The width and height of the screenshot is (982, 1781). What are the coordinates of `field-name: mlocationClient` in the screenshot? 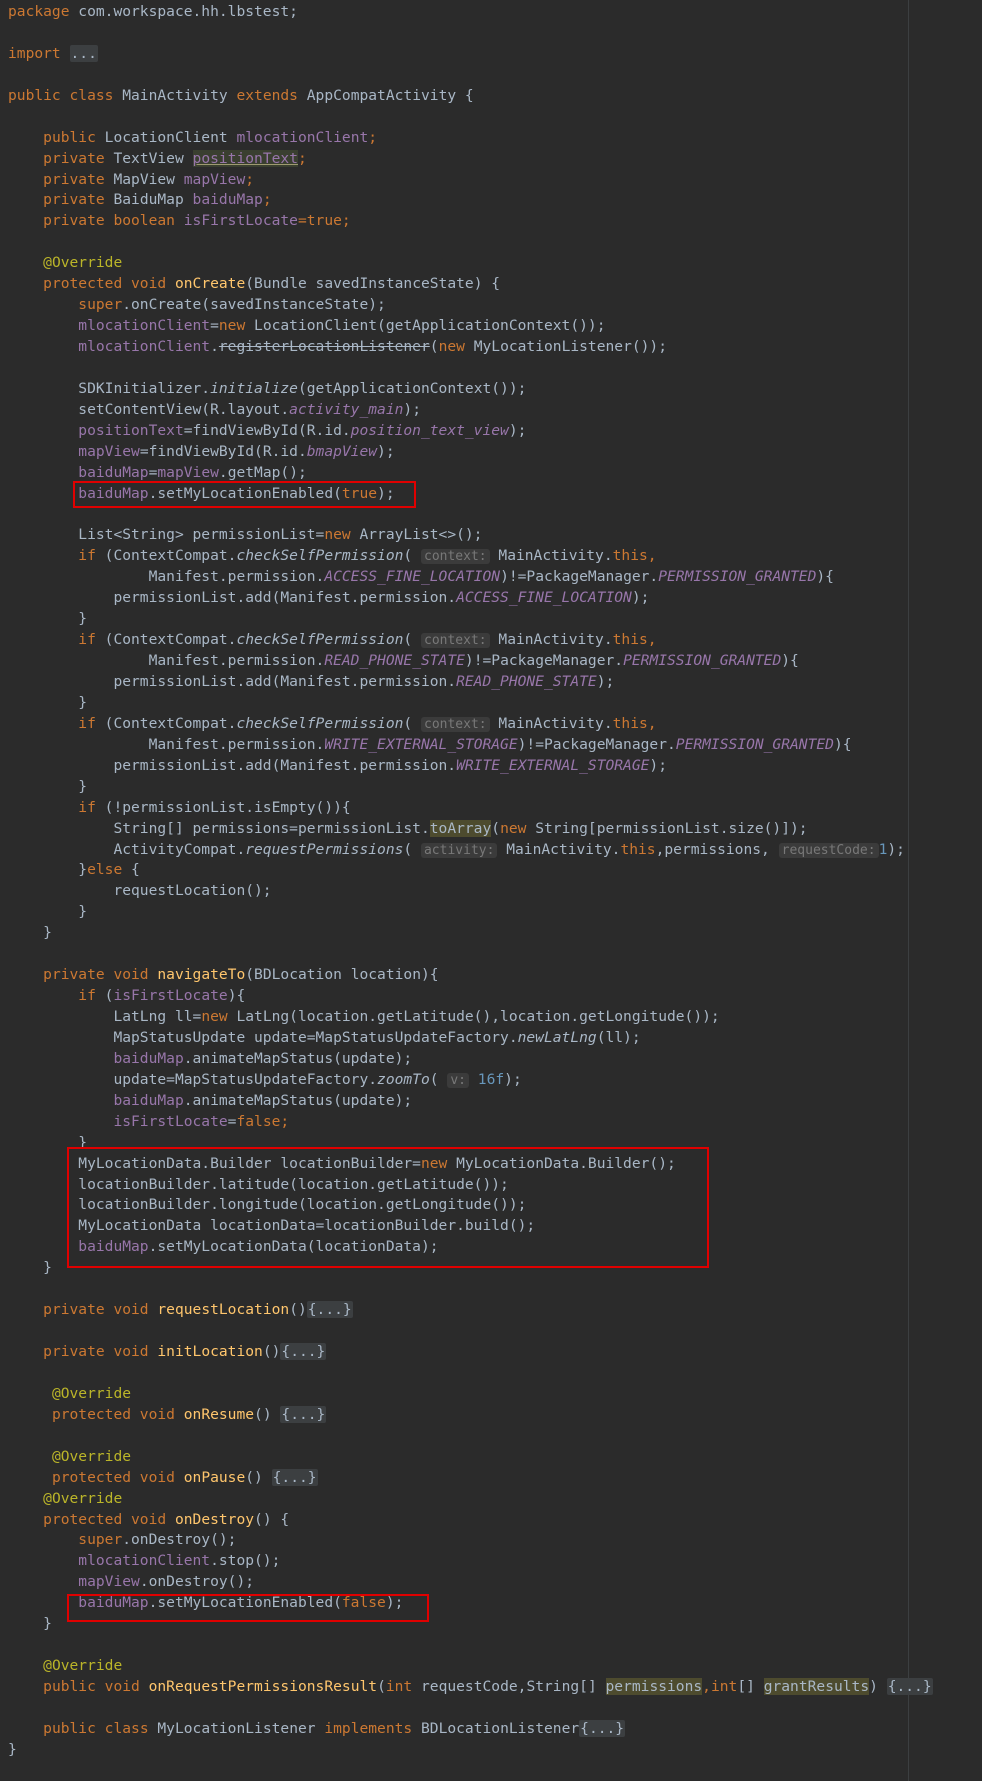 It's located at (144, 1561).